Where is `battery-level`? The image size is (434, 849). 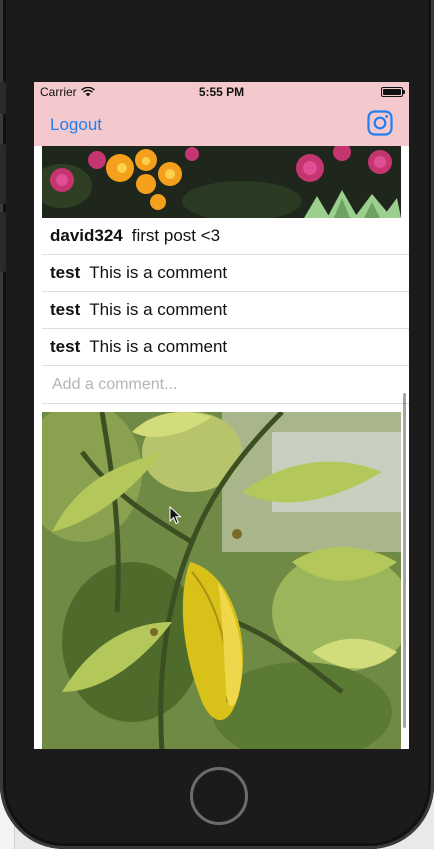
battery-level is located at coordinates (392, 92).